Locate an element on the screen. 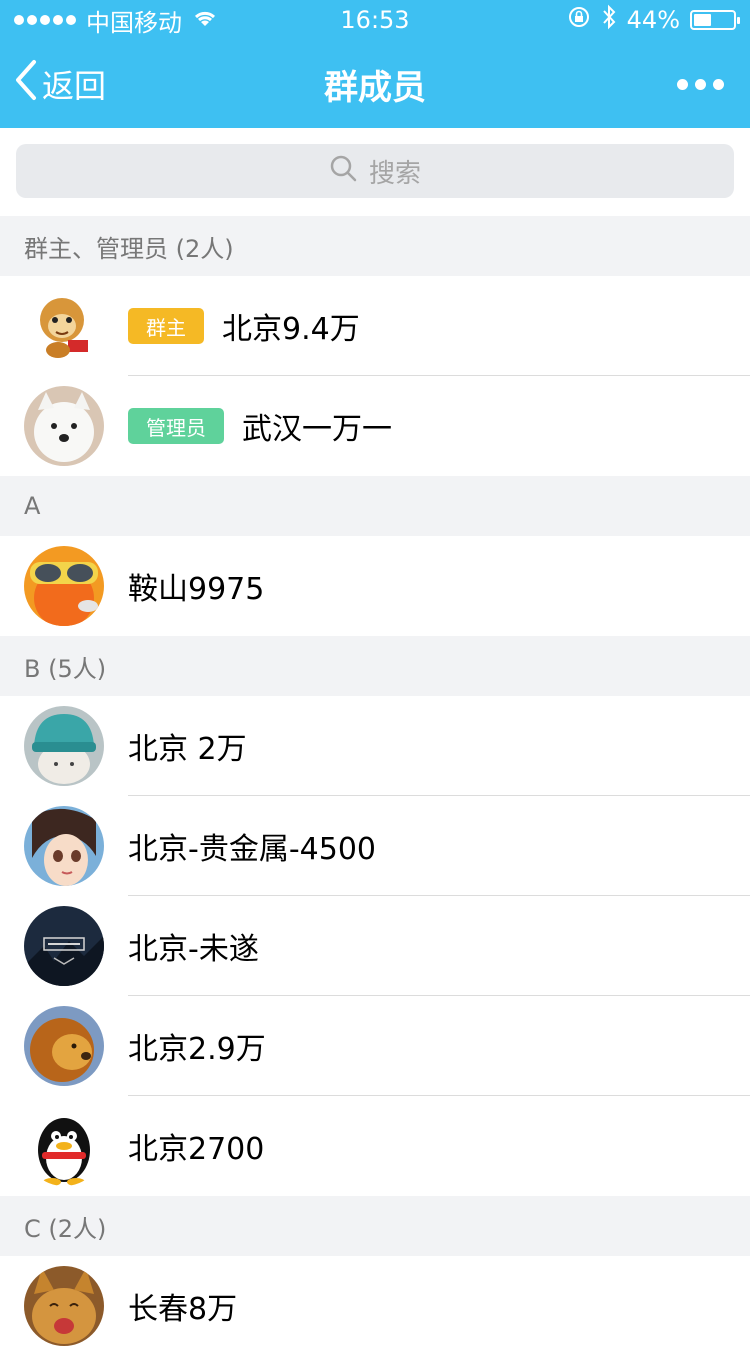 The height and width of the screenshot is (1356, 750). member-row: 管理员 武汉一万一 is located at coordinates (375, 426).